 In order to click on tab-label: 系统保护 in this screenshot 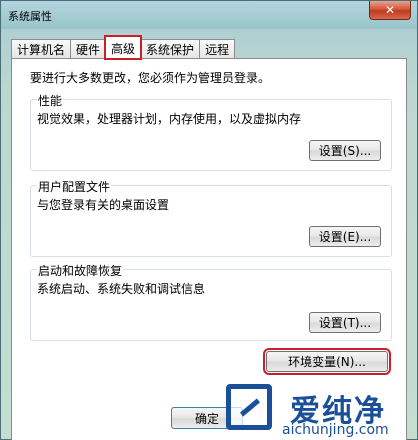, I will do `click(170, 50)`.